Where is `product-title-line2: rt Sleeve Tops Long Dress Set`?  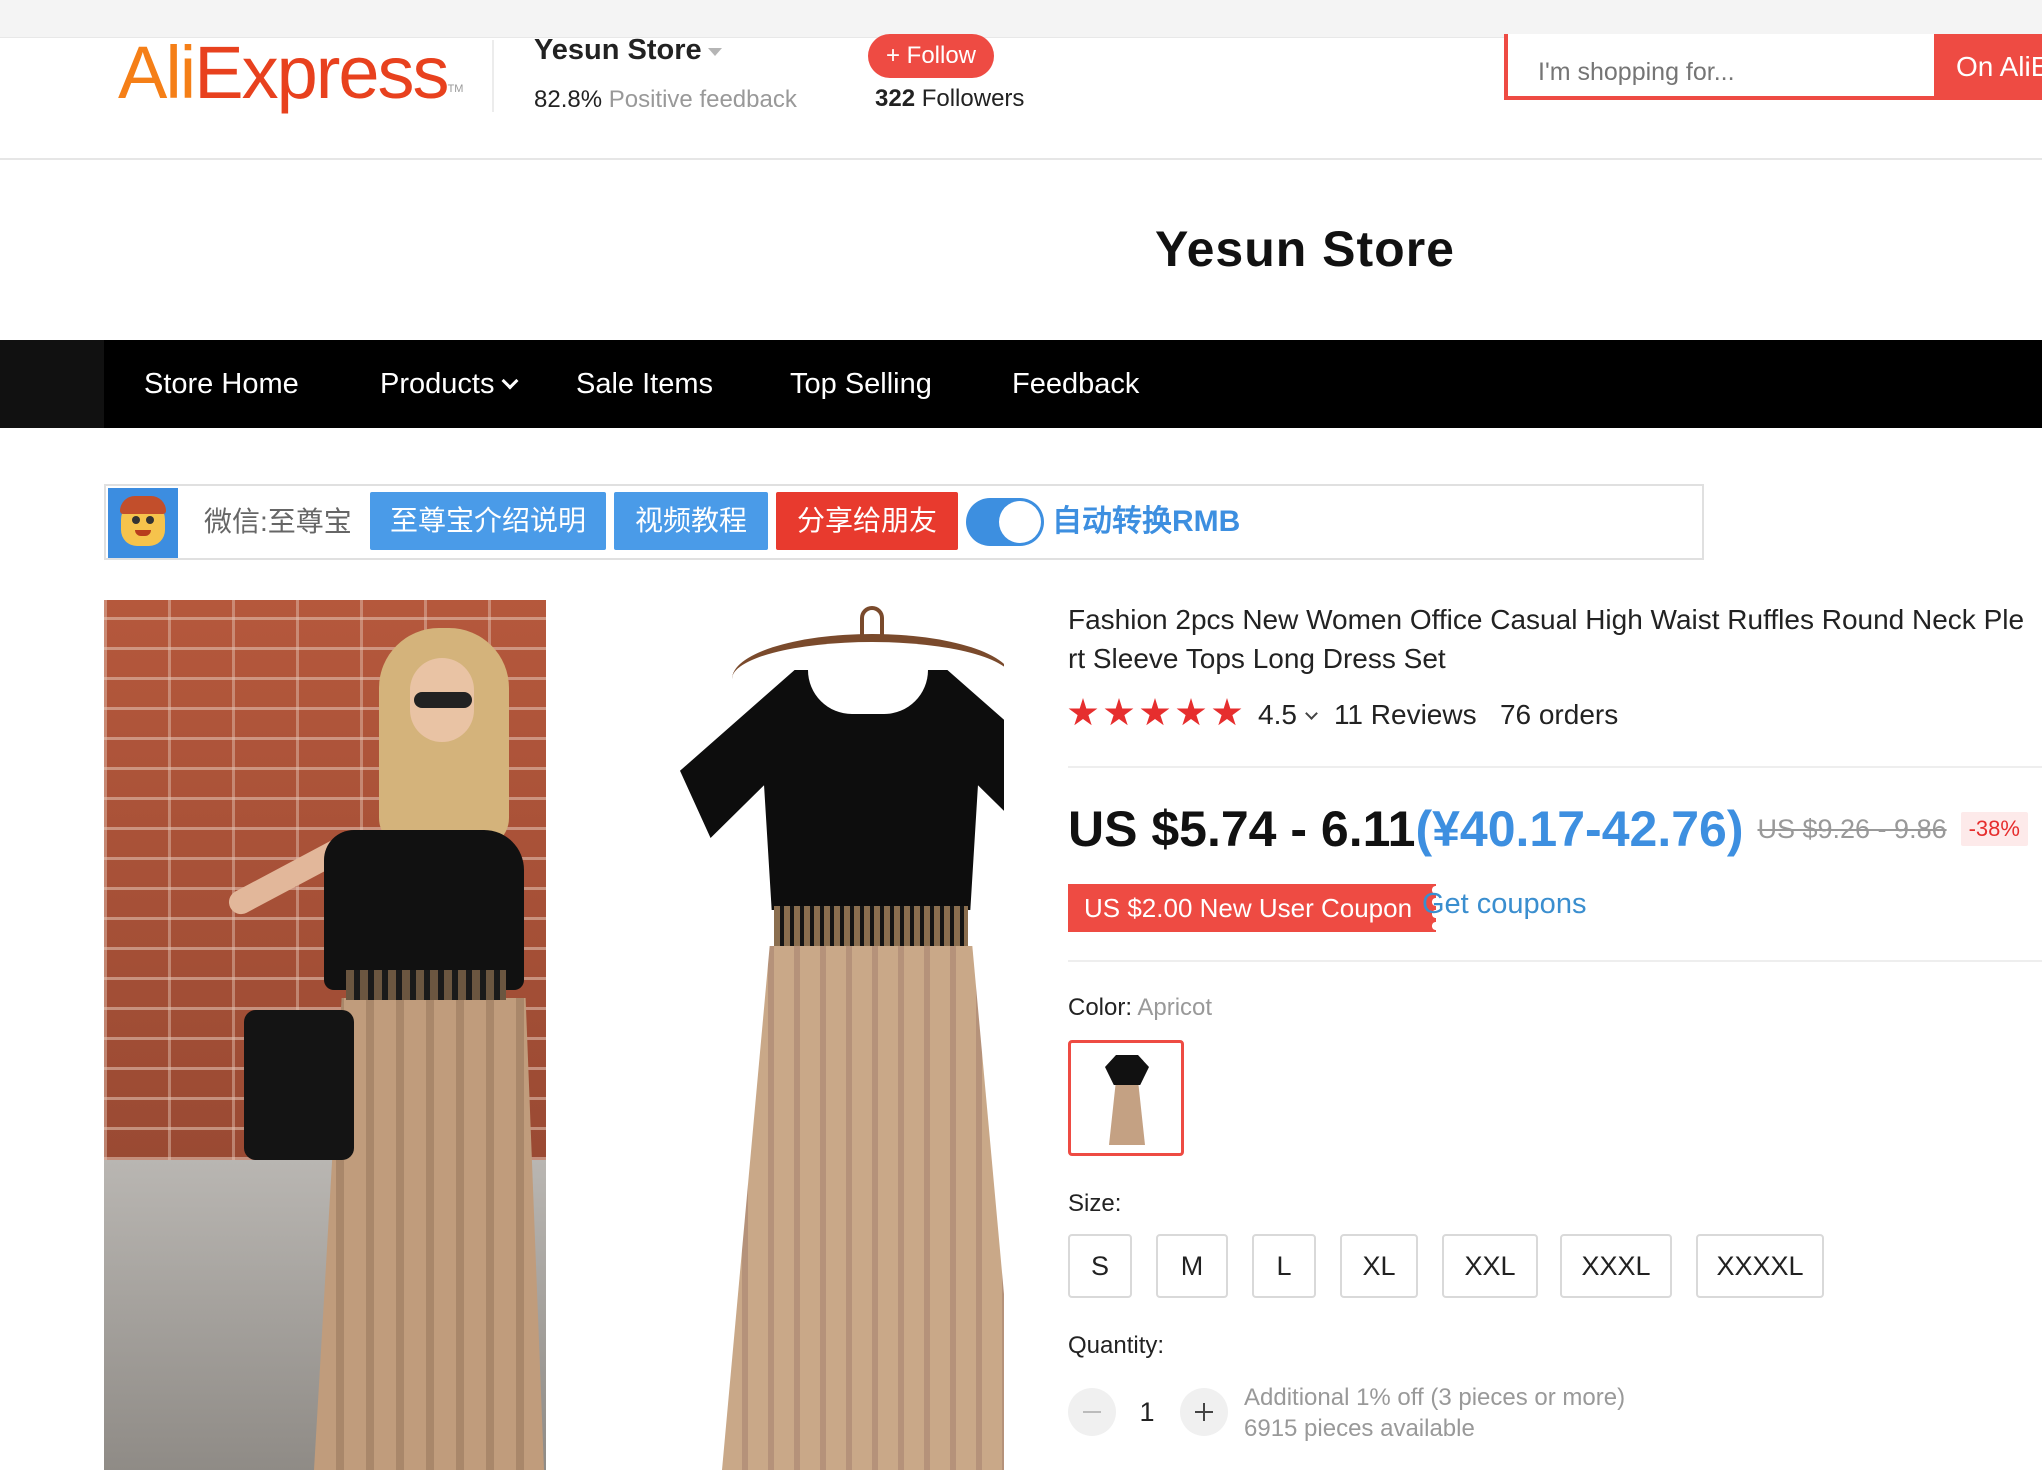 product-title-line2: rt Sleeve Tops Long Dress Set is located at coordinates (1257, 658).